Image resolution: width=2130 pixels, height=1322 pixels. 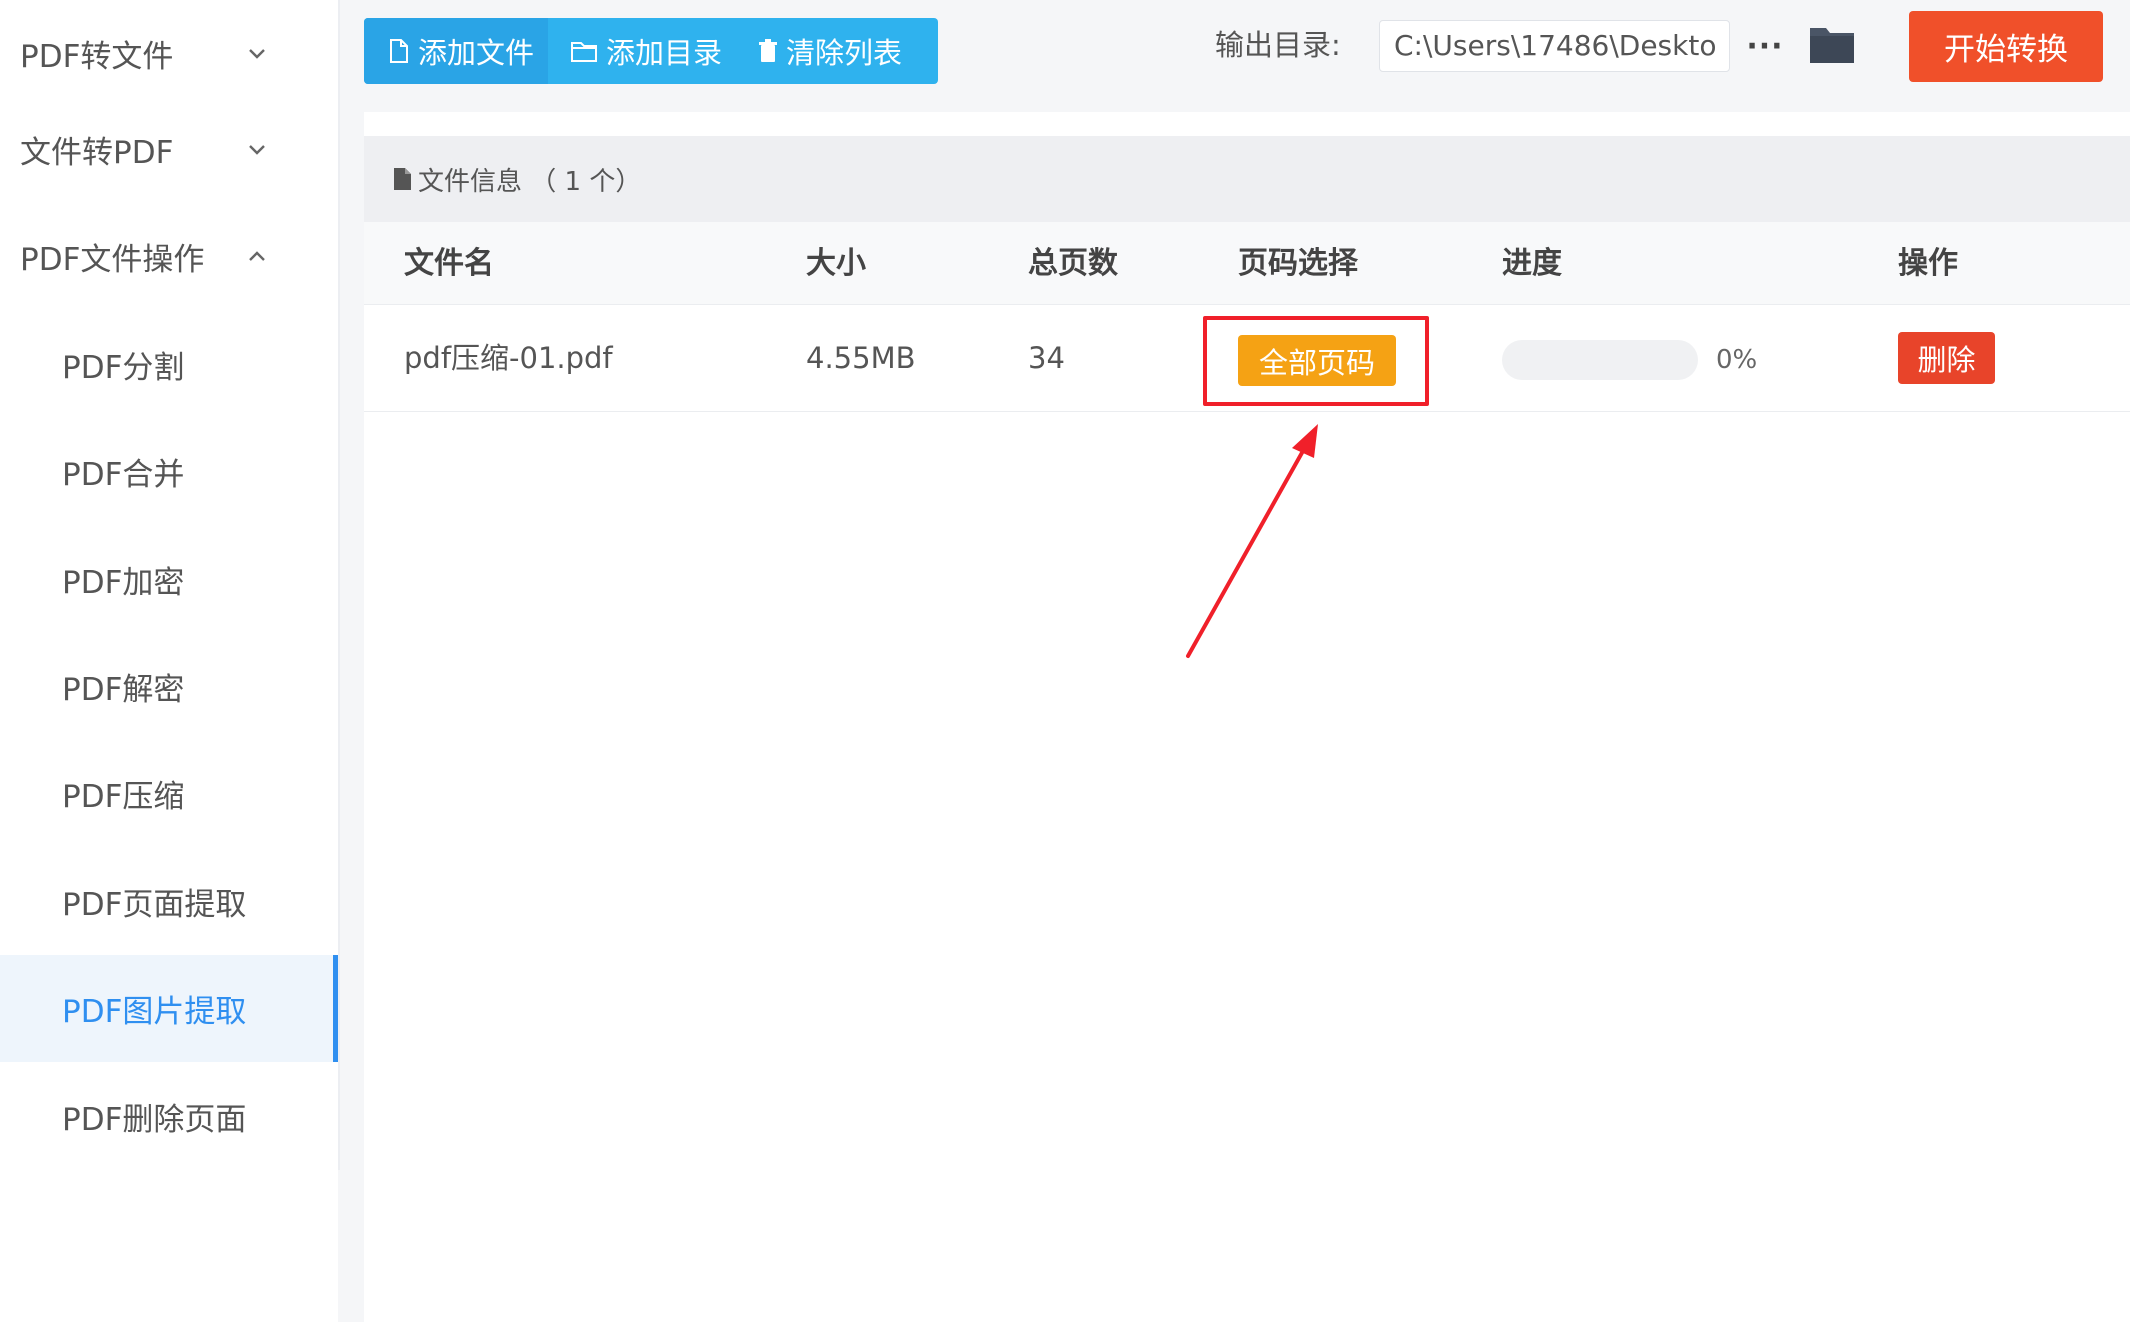 I want to click on output-directory-label: 输出目录:, so click(x=1278, y=45).